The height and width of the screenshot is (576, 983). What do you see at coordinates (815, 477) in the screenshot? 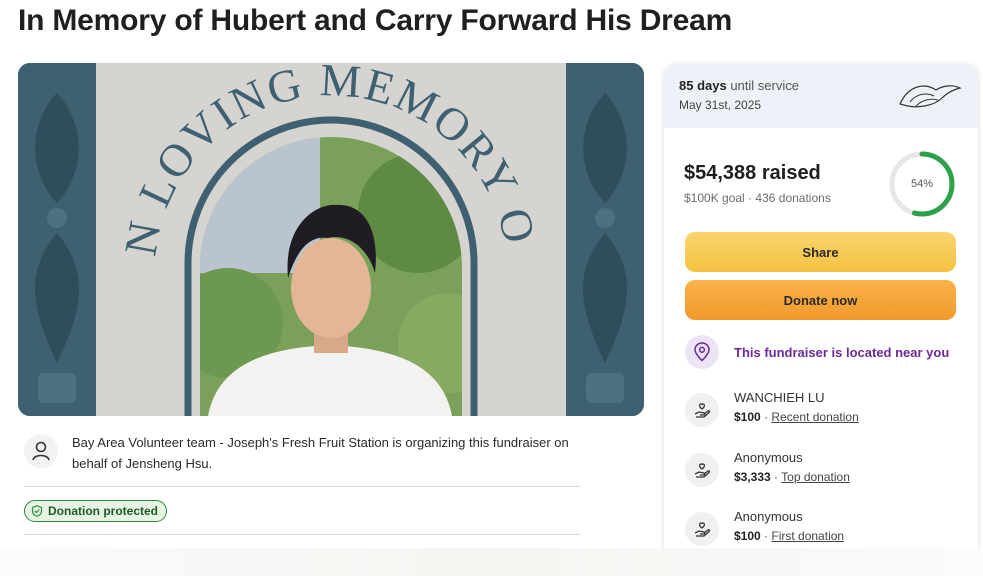
I see `donation-tag-link: Top donation` at bounding box center [815, 477].